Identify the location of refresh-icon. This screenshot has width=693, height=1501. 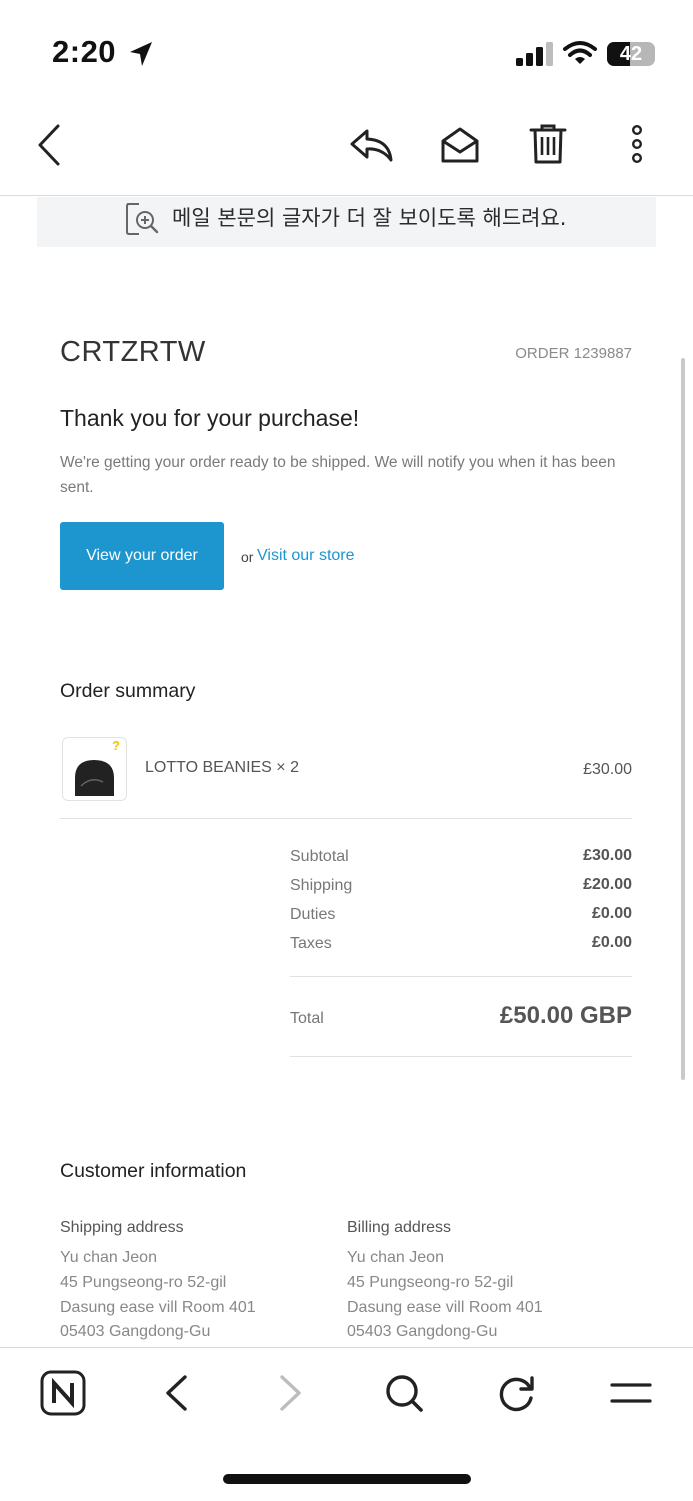
(517, 1393).